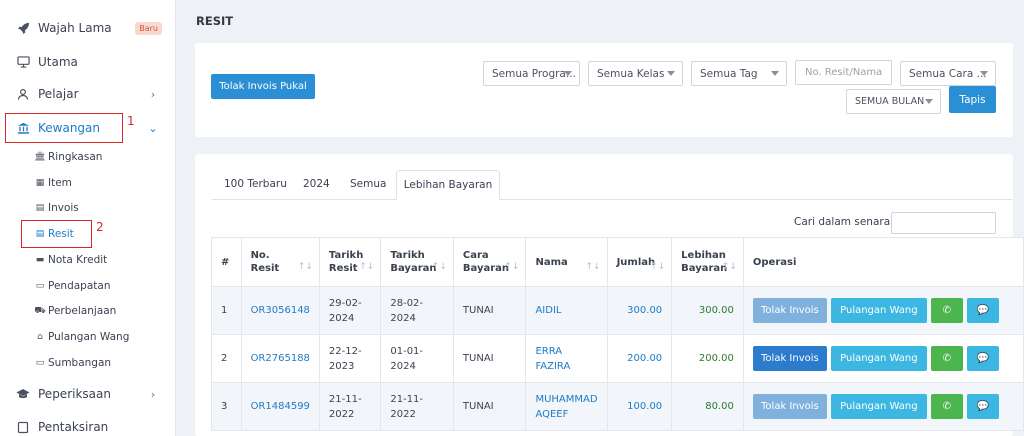 The width and height of the screenshot is (1024, 436). I want to click on chevron-right-icon: ›, so click(153, 94).